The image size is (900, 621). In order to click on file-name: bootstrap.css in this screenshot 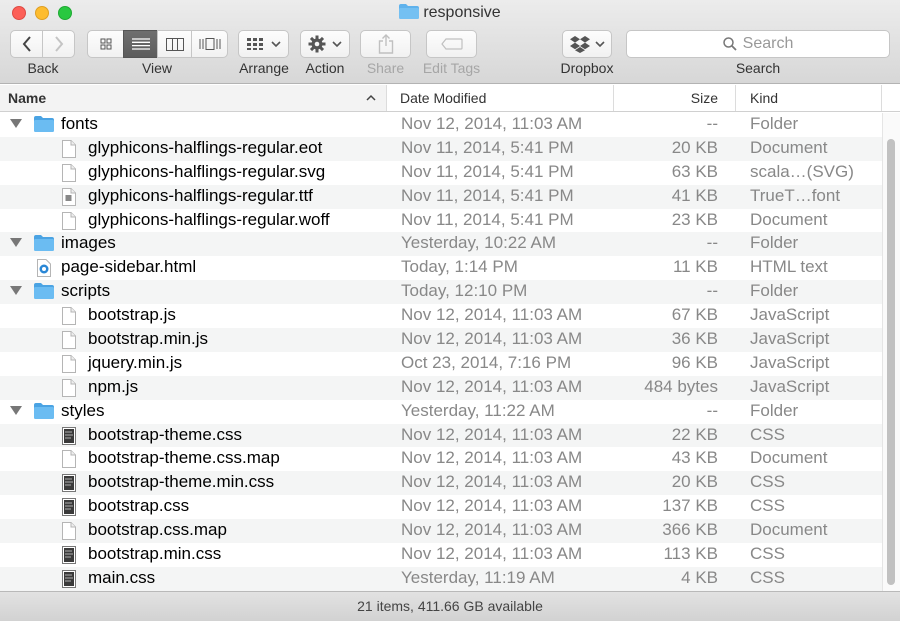, I will do `click(139, 506)`.